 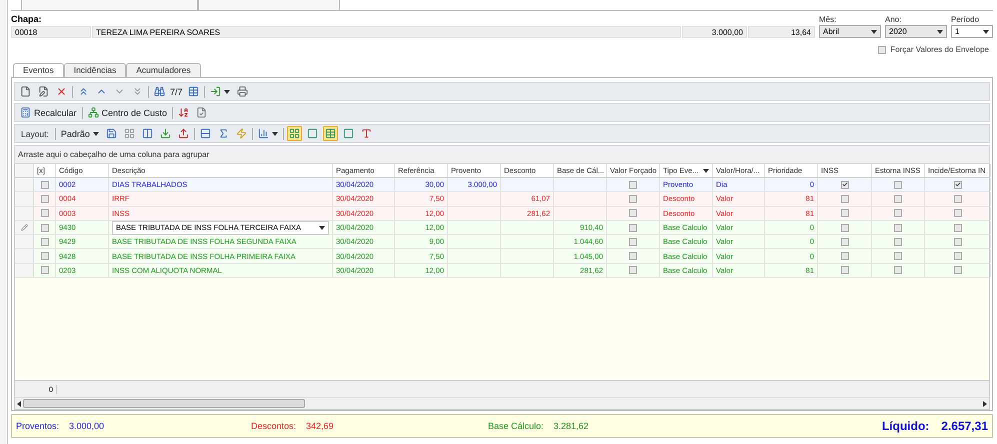 I want to click on total-value: 3.000,00, so click(x=86, y=426).